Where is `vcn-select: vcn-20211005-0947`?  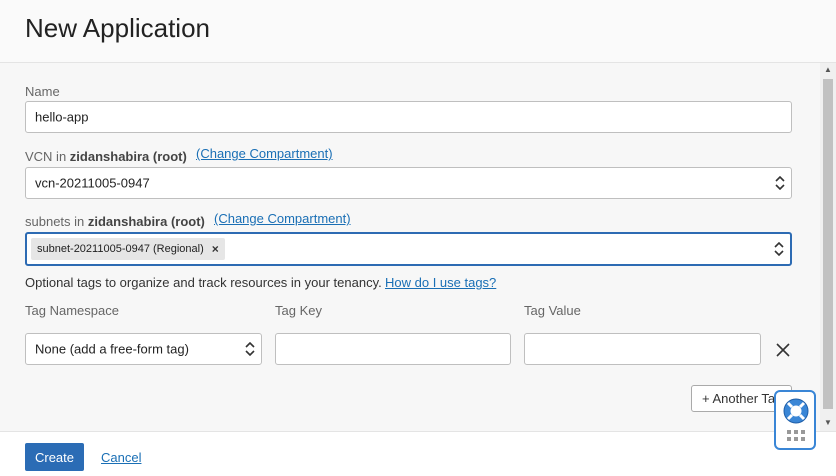 vcn-select: vcn-20211005-0947 is located at coordinates (408, 183).